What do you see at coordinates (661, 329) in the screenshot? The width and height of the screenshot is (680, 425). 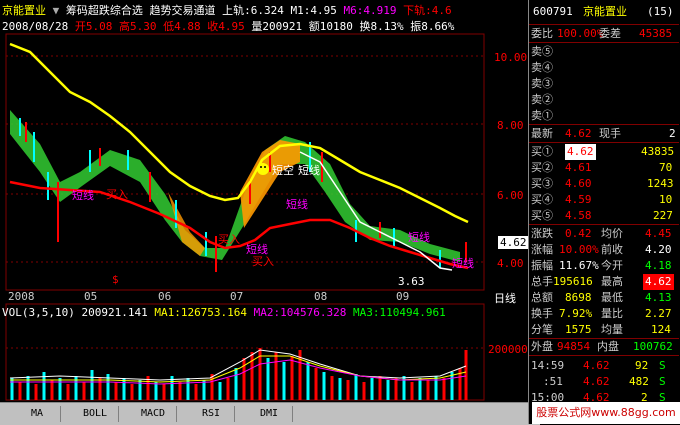 I see `stat-value: 124` at bounding box center [661, 329].